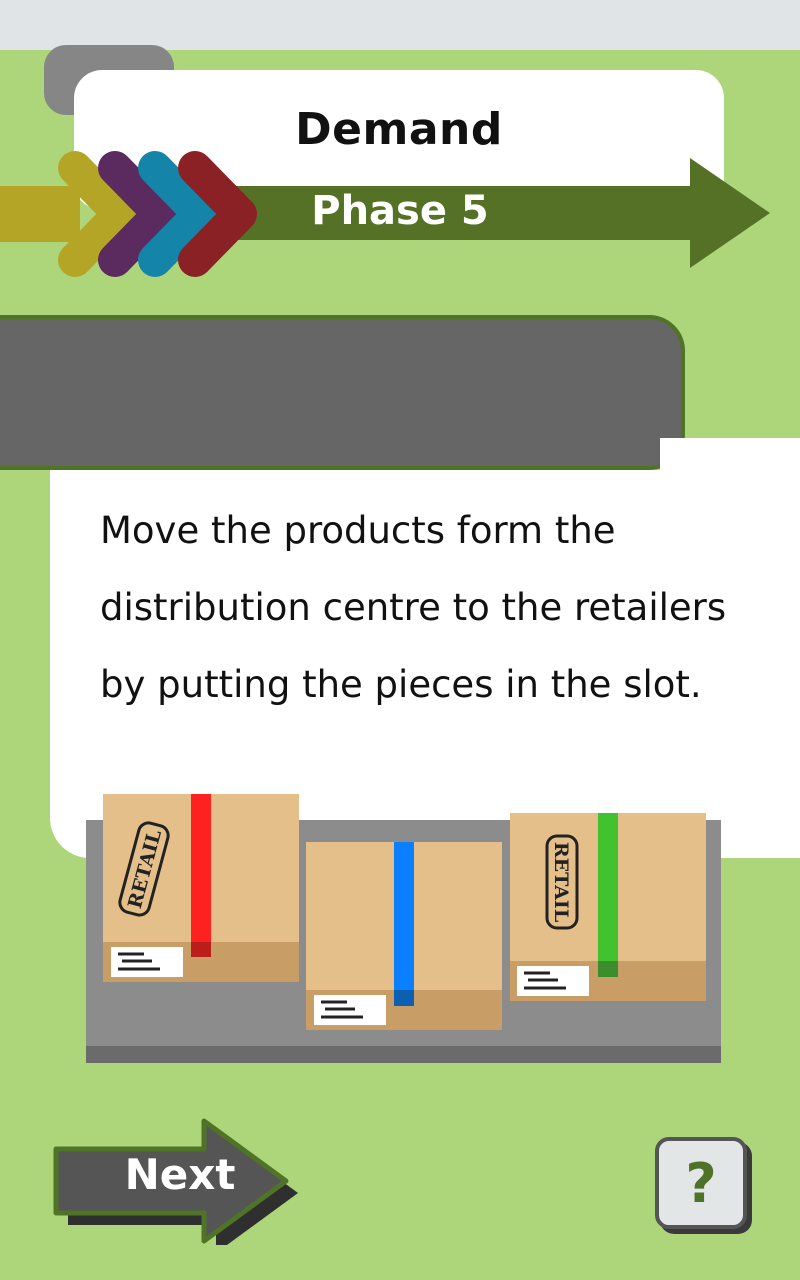  I want to click on phase-label: Phase 5, so click(400, 211).